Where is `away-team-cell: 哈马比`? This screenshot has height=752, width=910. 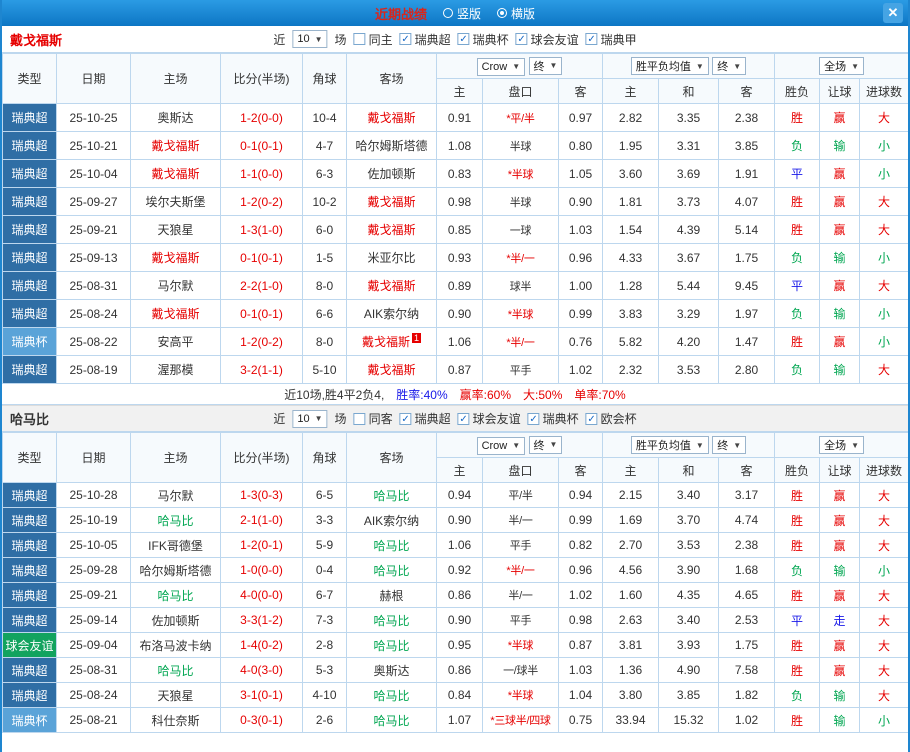 away-team-cell: 哈马比 is located at coordinates (391, 570).